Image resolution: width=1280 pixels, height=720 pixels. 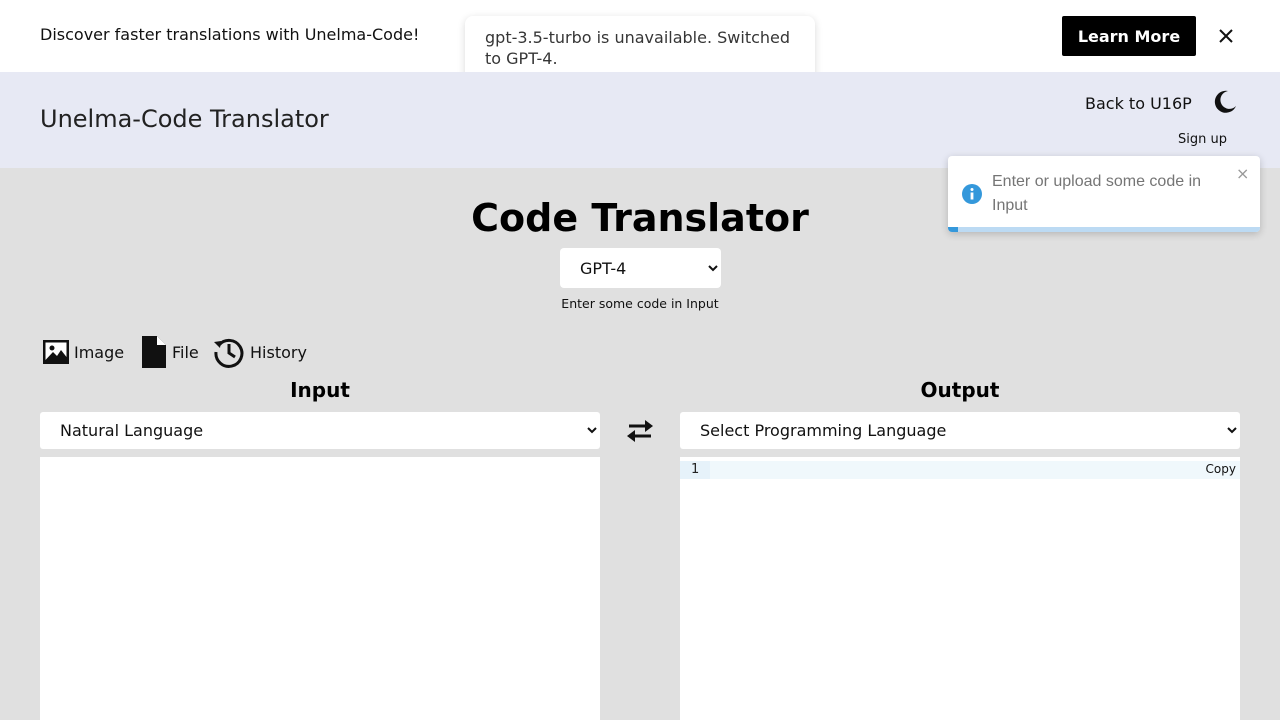 I want to click on file-icon, so click(x=154, y=352).